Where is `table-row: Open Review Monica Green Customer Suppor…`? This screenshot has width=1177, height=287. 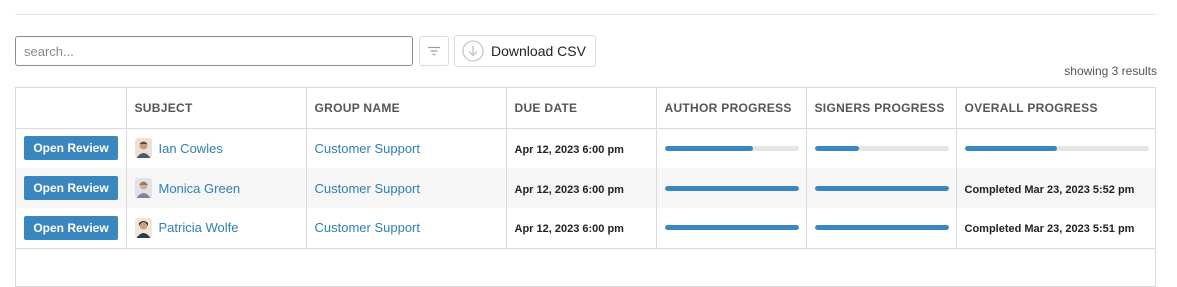
table-row: Open Review Monica Green Customer Suppor… is located at coordinates (585, 188).